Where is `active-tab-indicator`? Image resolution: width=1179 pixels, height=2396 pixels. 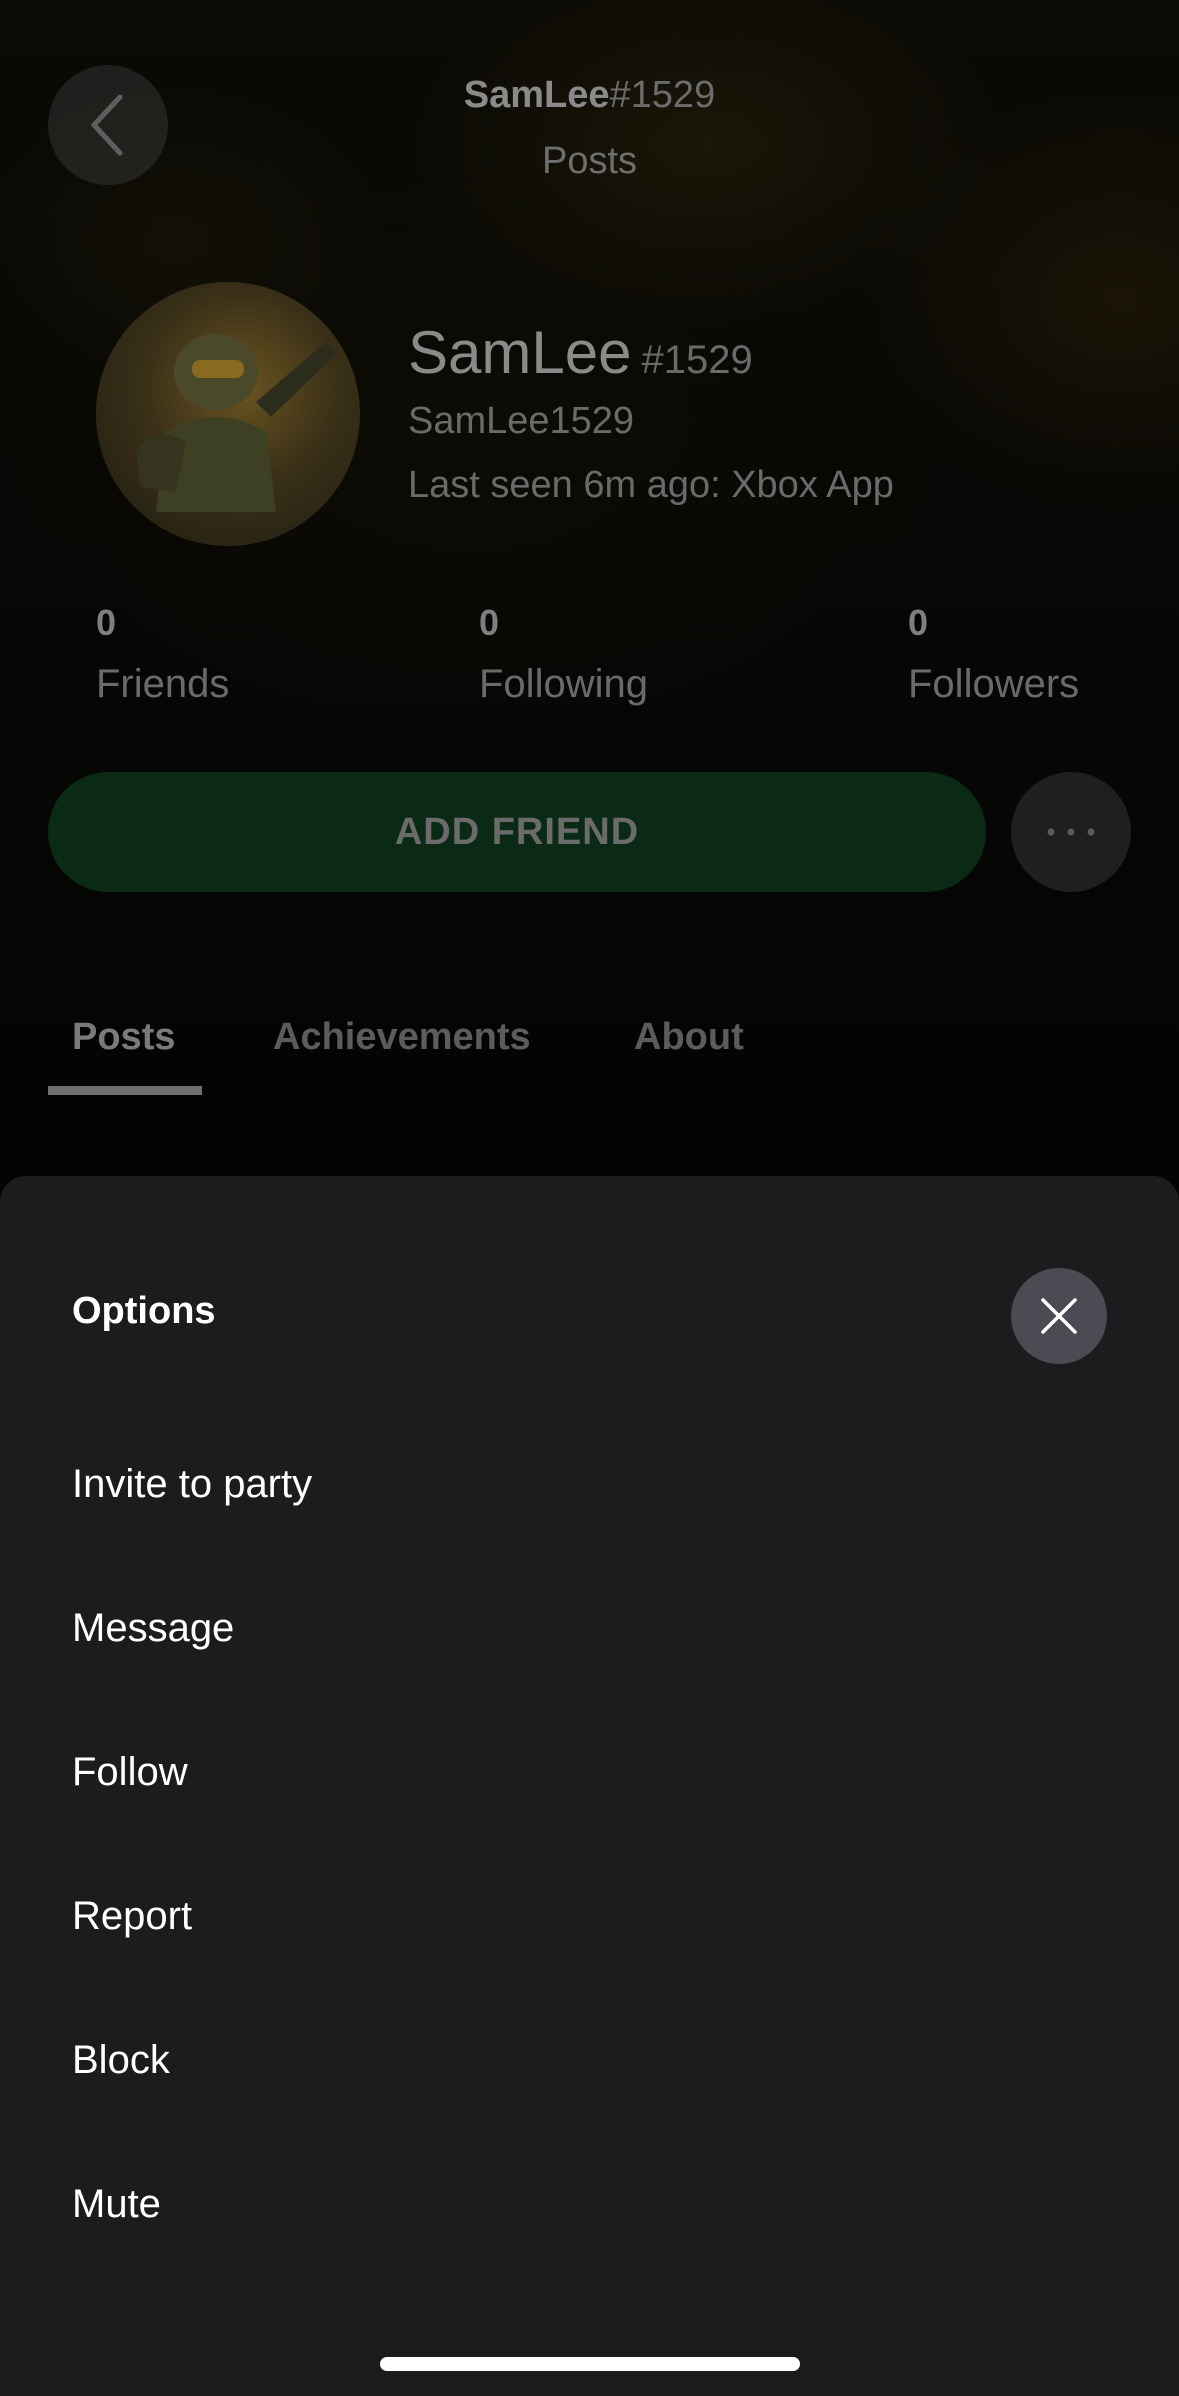 active-tab-indicator is located at coordinates (125, 1090).